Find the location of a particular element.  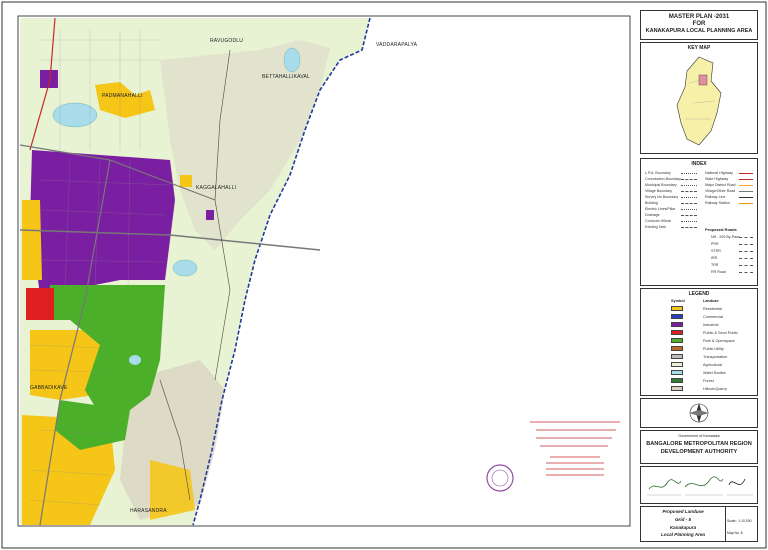

signature-panel is located at coordinates (699, 485).